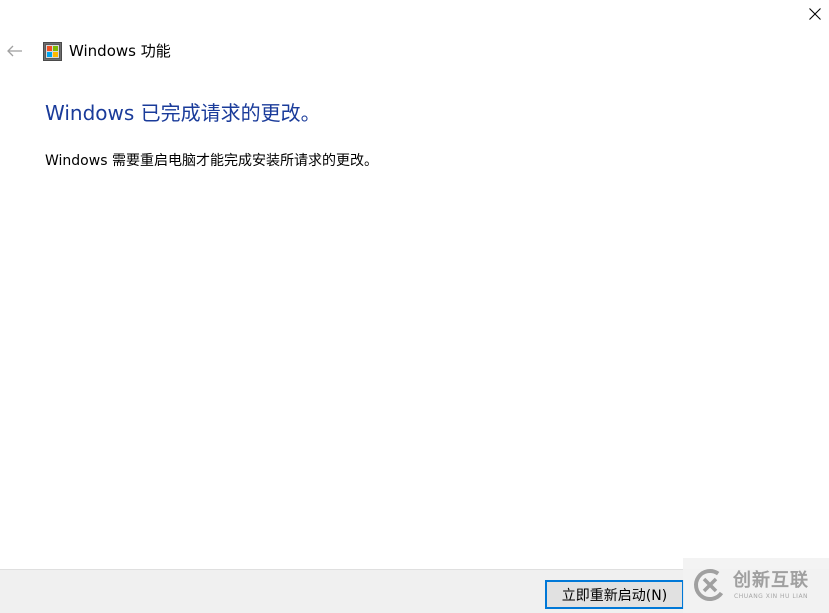  What do you see at coordinates (614, 594) in the screenshot?
I see `restart-now-button: 立即重新启动(N)` at bounding box center [614, 594].